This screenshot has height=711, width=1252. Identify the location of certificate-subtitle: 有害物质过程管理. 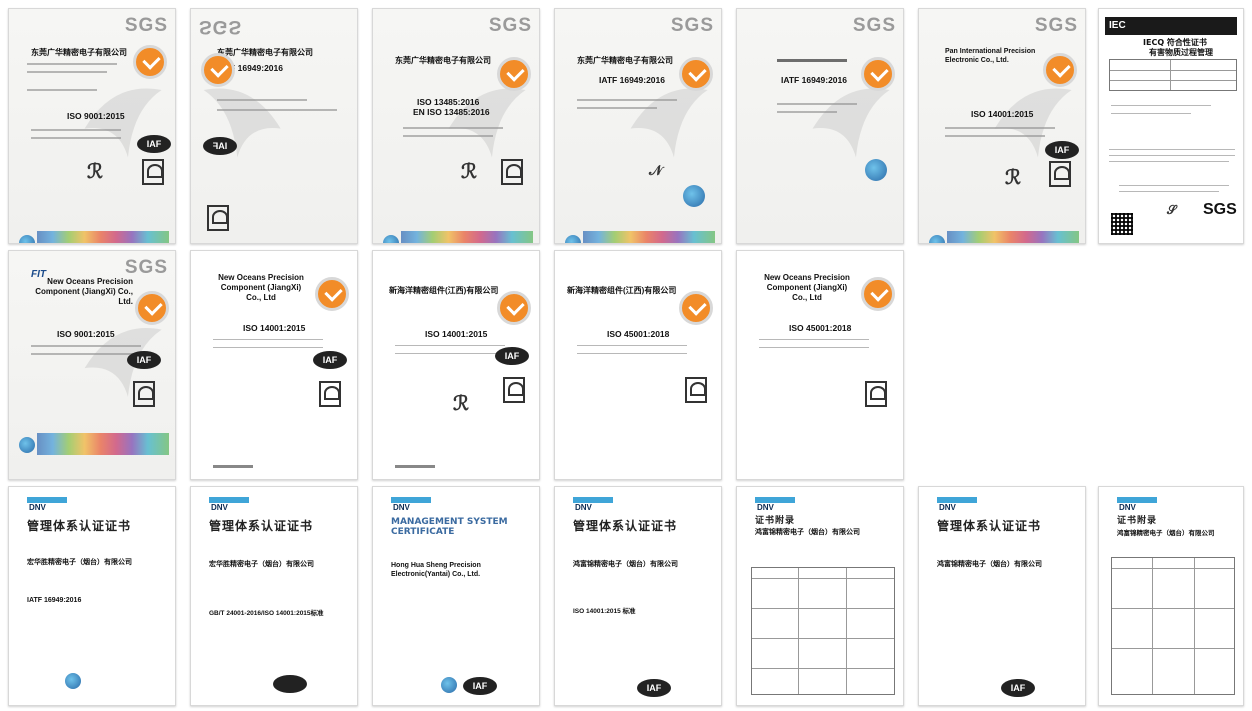
(1181, 52).